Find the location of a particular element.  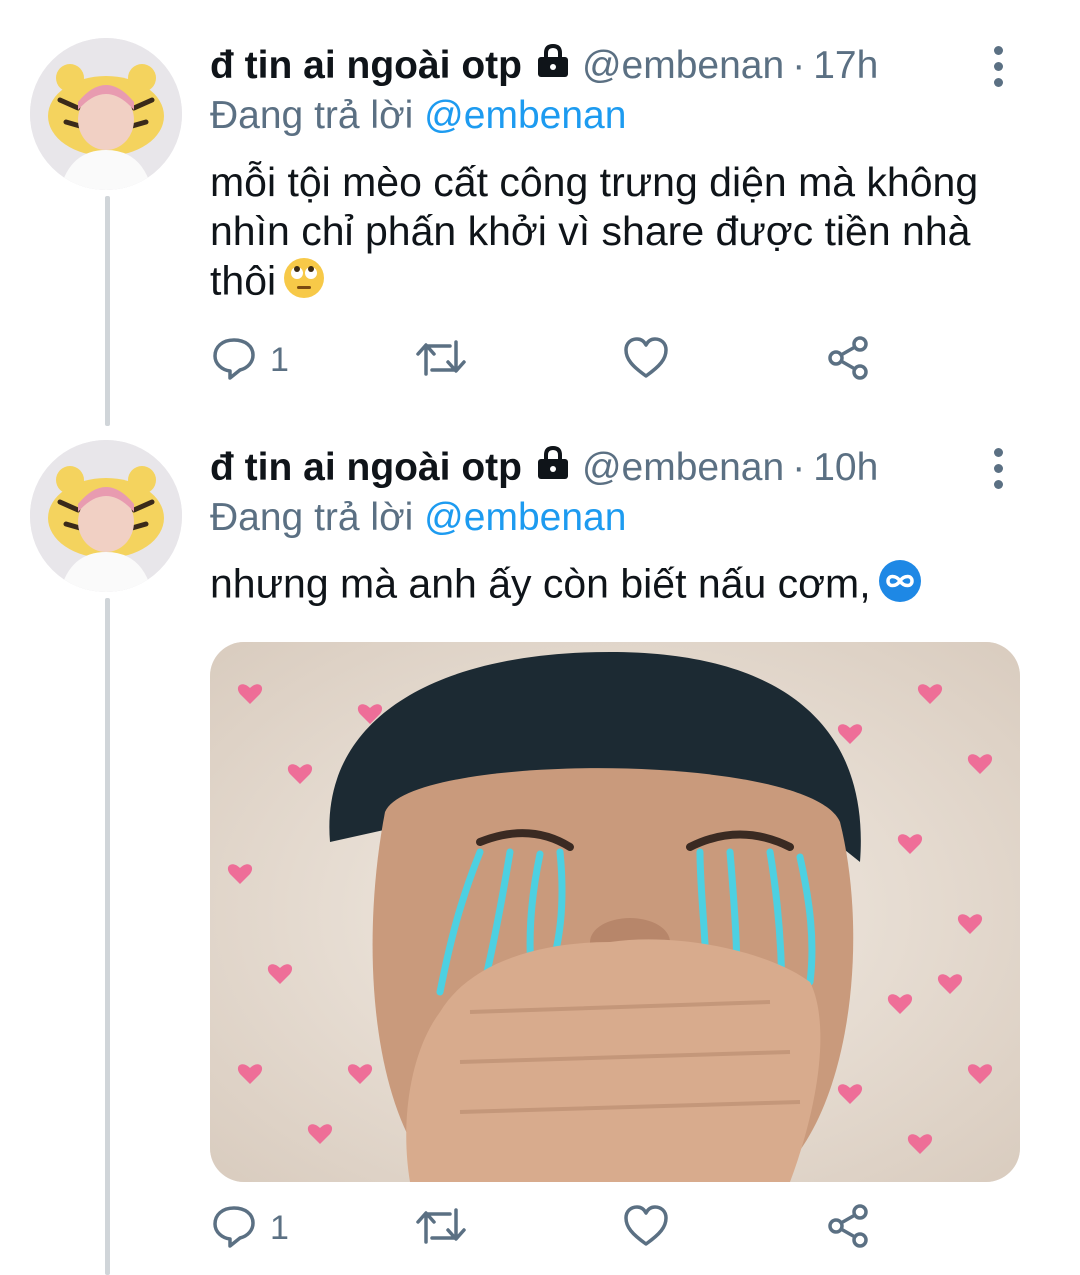

face-with-rolling-eyes-emoji is located at coordinates (304, 283).